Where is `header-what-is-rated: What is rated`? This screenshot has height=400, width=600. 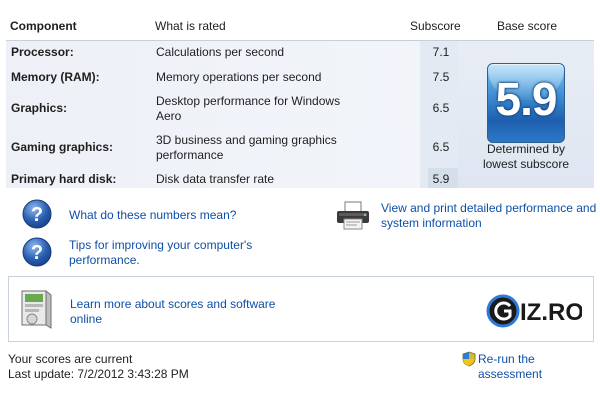 header-what-is-rated: What is rated is located at coordinates (190, 26).